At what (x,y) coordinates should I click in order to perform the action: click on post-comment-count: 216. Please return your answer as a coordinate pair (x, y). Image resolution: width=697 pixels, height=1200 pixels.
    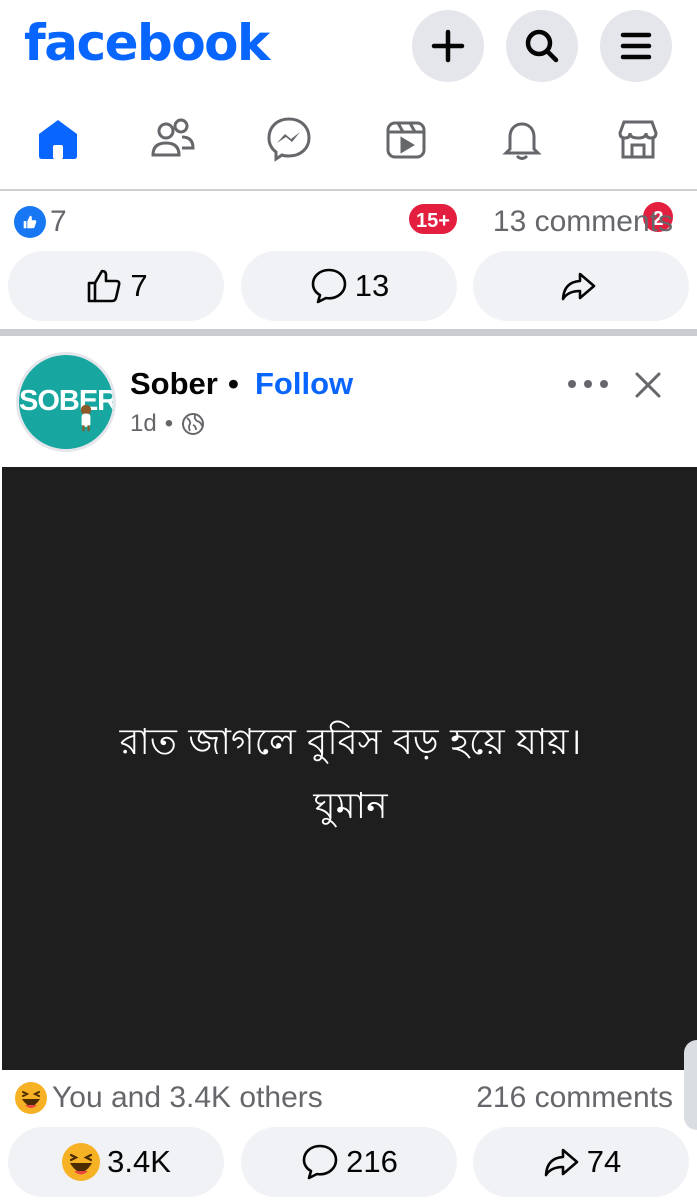
    Looking at the image, I should click on (372, 1161).